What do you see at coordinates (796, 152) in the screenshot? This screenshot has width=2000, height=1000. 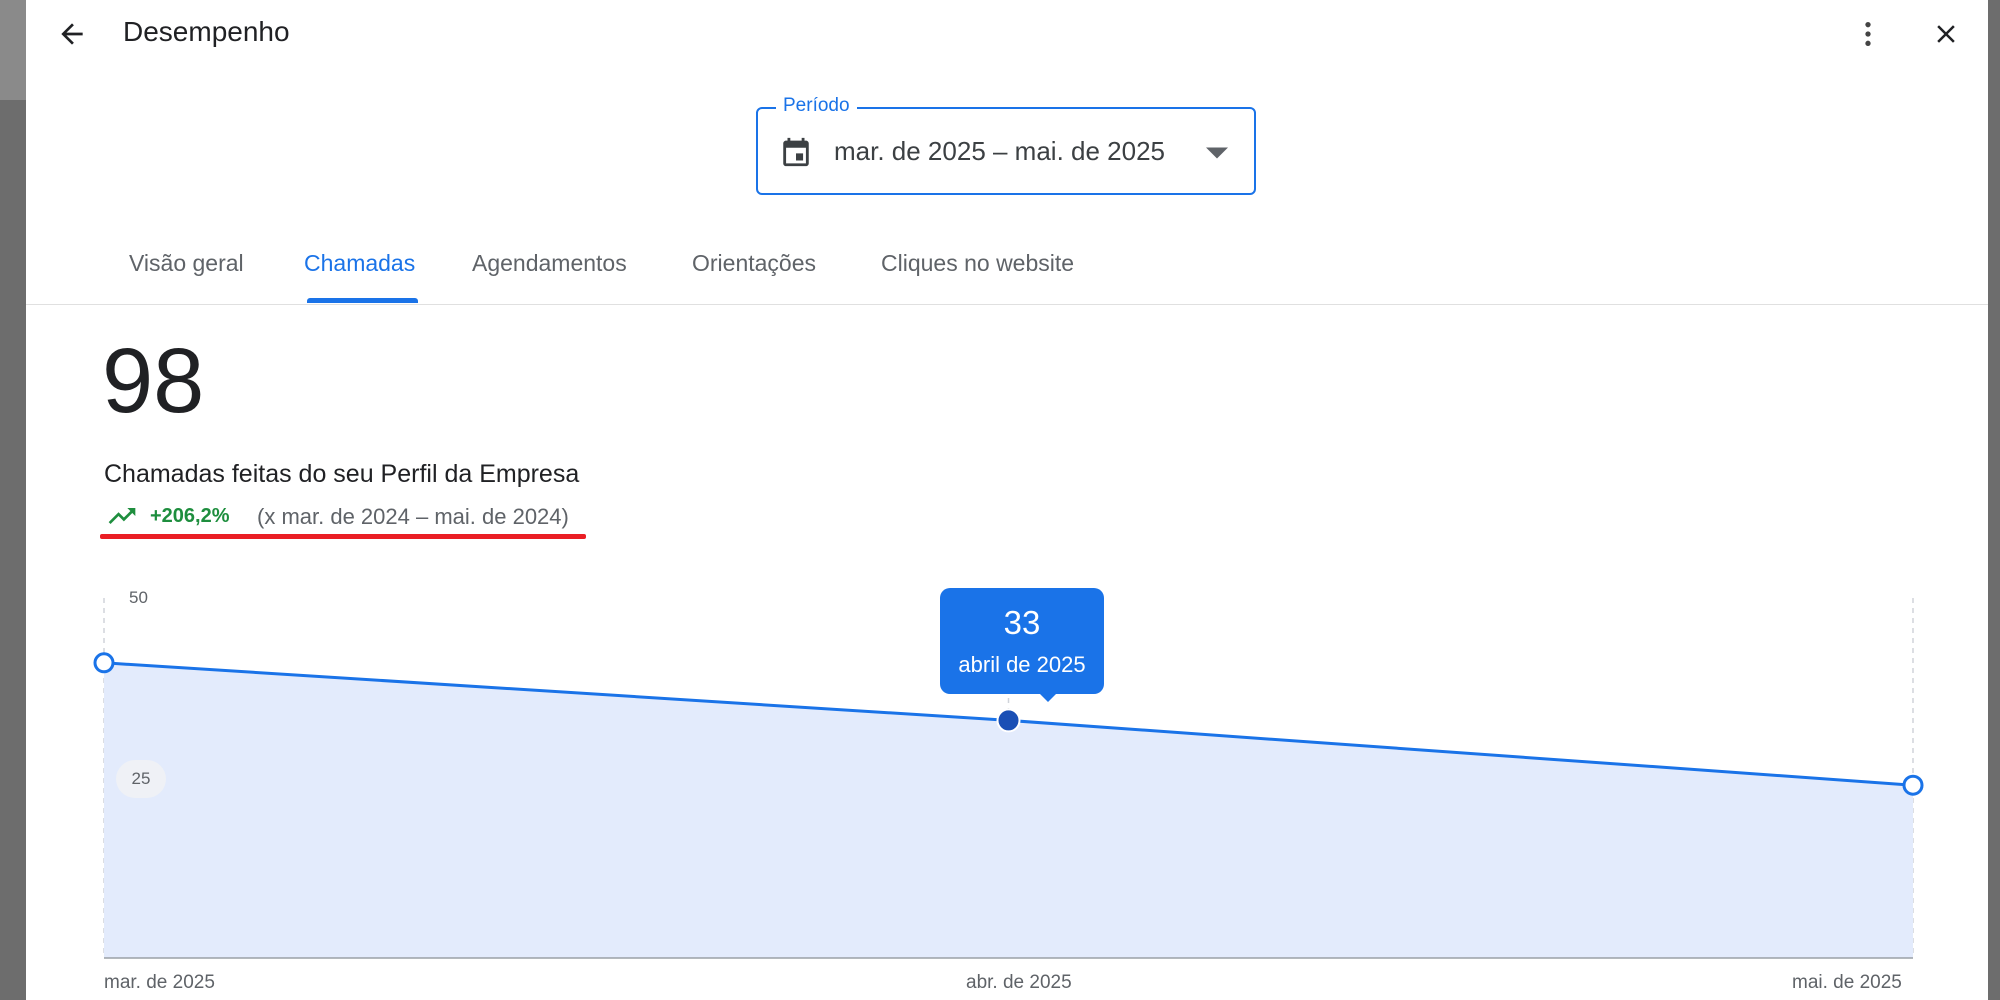 I see `calendar-icon` at bounding box center [796, 152].